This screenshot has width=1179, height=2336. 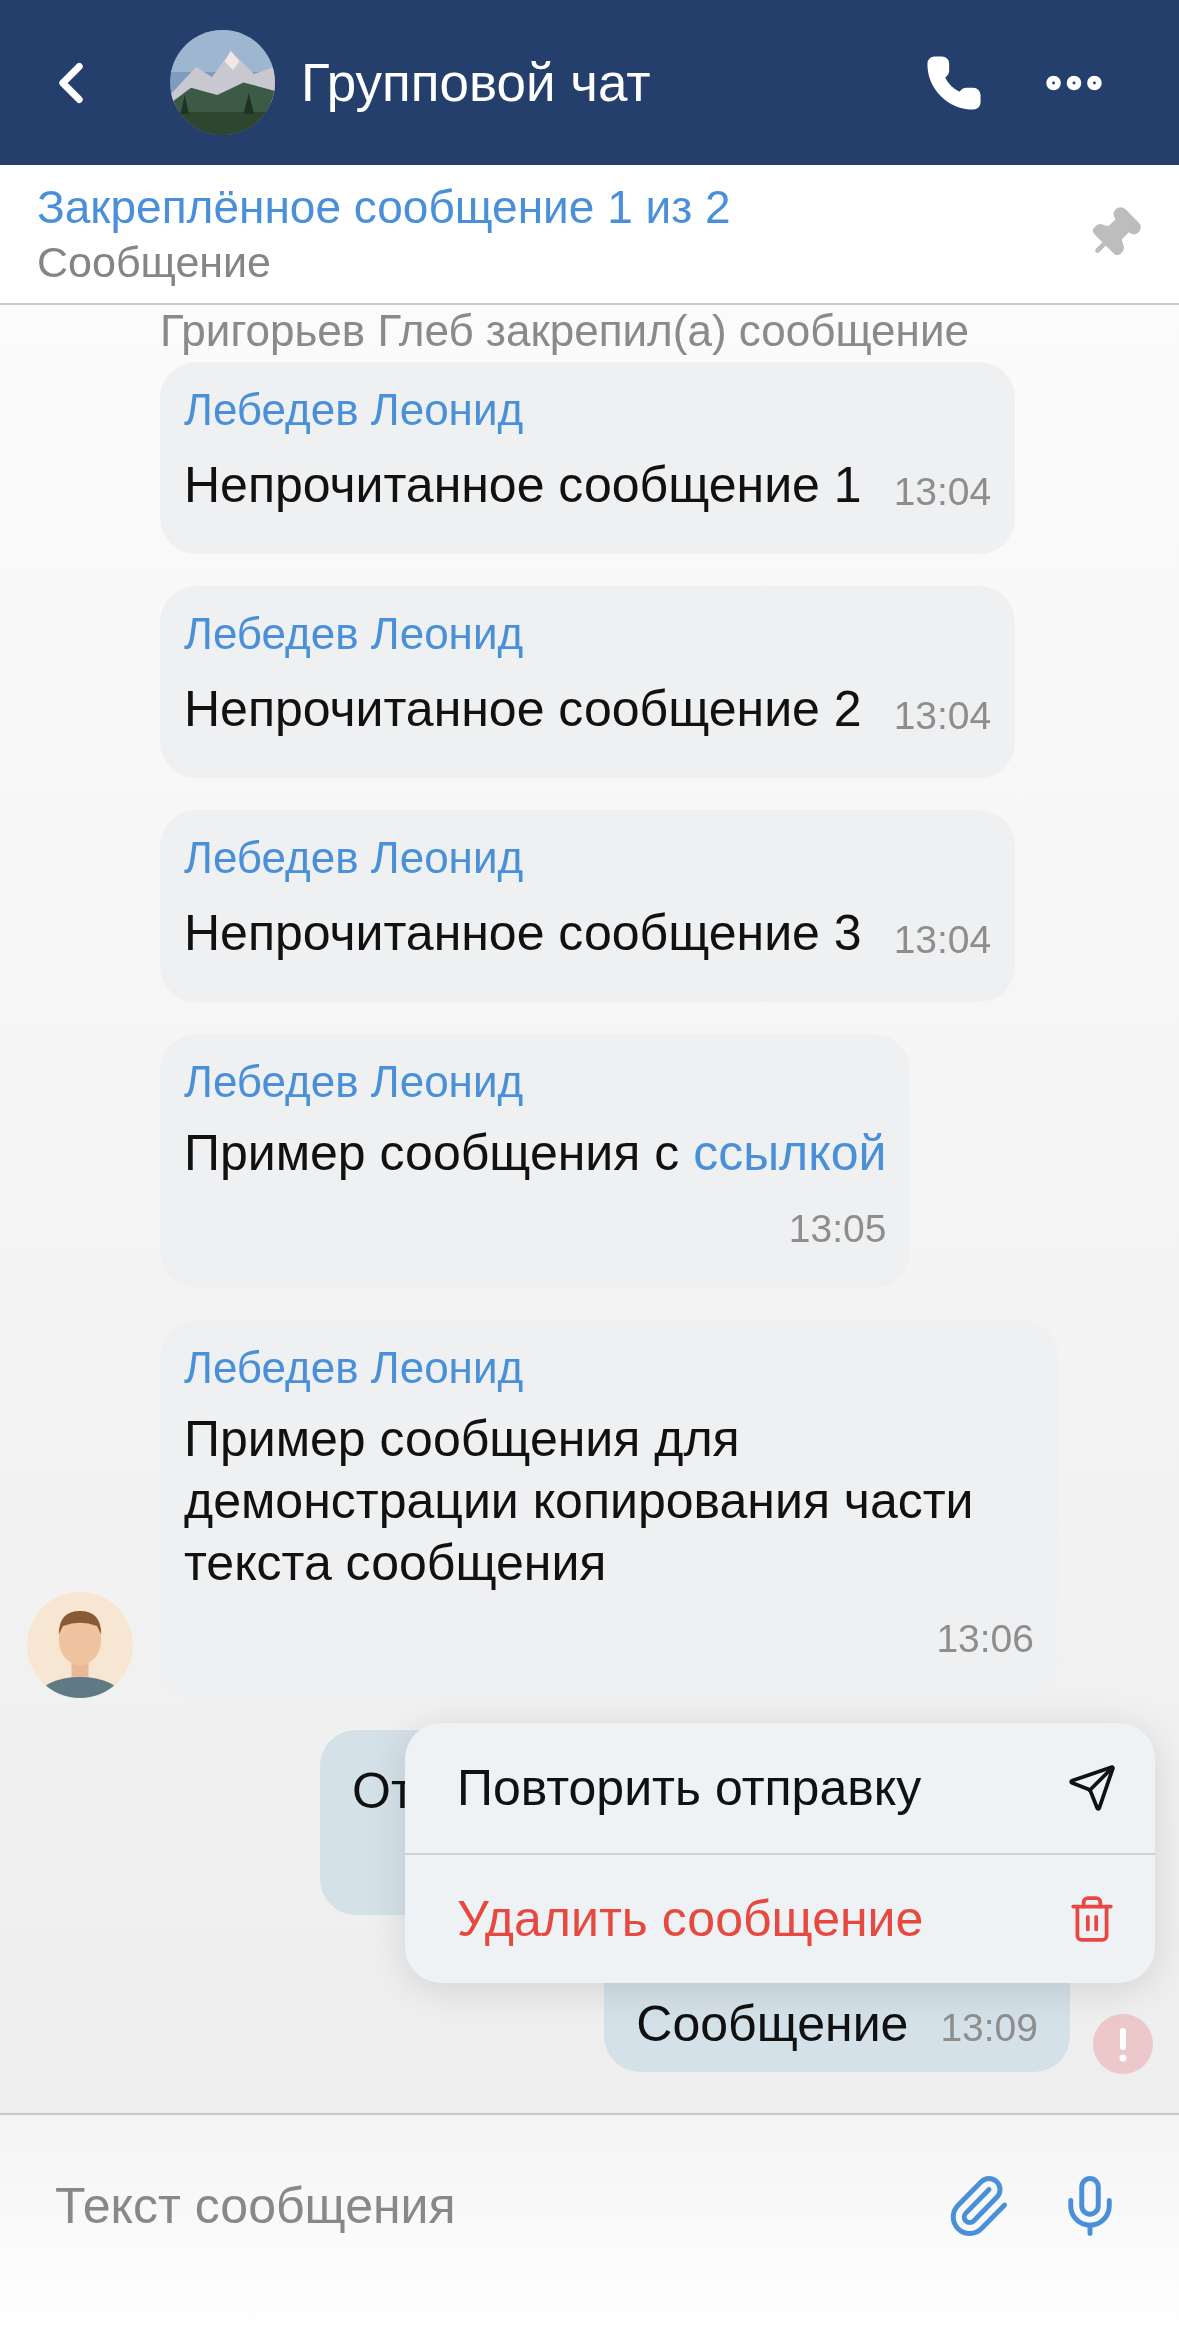 What do you see at coordinates (579, 1501) in the screenshot?
I see `message-text: Пример сообщения для демонстрации копирования части текста сообщения` at bounding box center [579, 1501].